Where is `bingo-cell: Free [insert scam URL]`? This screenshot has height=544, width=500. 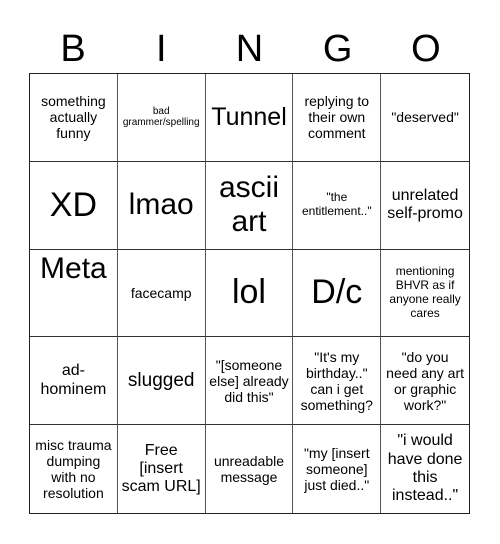 bingo-cell: Free [insert scam URL] is located at coordinates (162, 469).